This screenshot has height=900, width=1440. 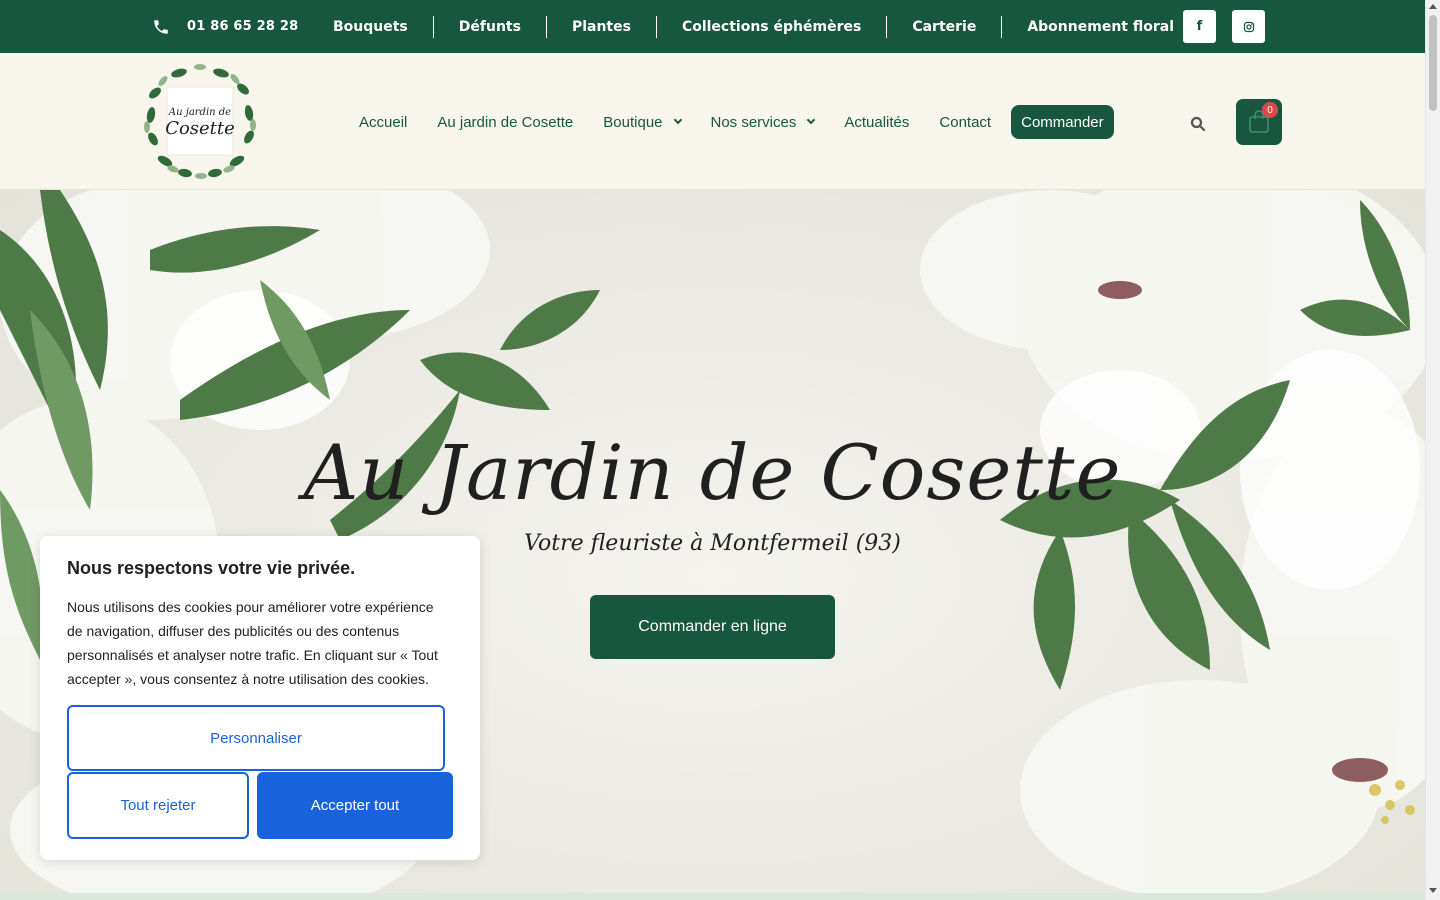 I want to click on phone-link: 01 86 65 28 28, so click(x=225, y=26).